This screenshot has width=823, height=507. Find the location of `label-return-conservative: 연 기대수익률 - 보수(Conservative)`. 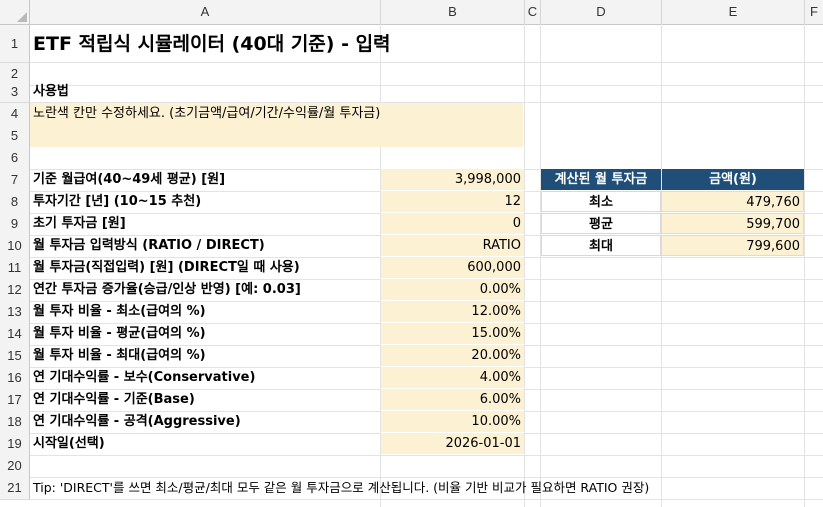

label-return-conservative: 연 기대수익률 - 보수(Conservative) is located at coordinates (142, 377).